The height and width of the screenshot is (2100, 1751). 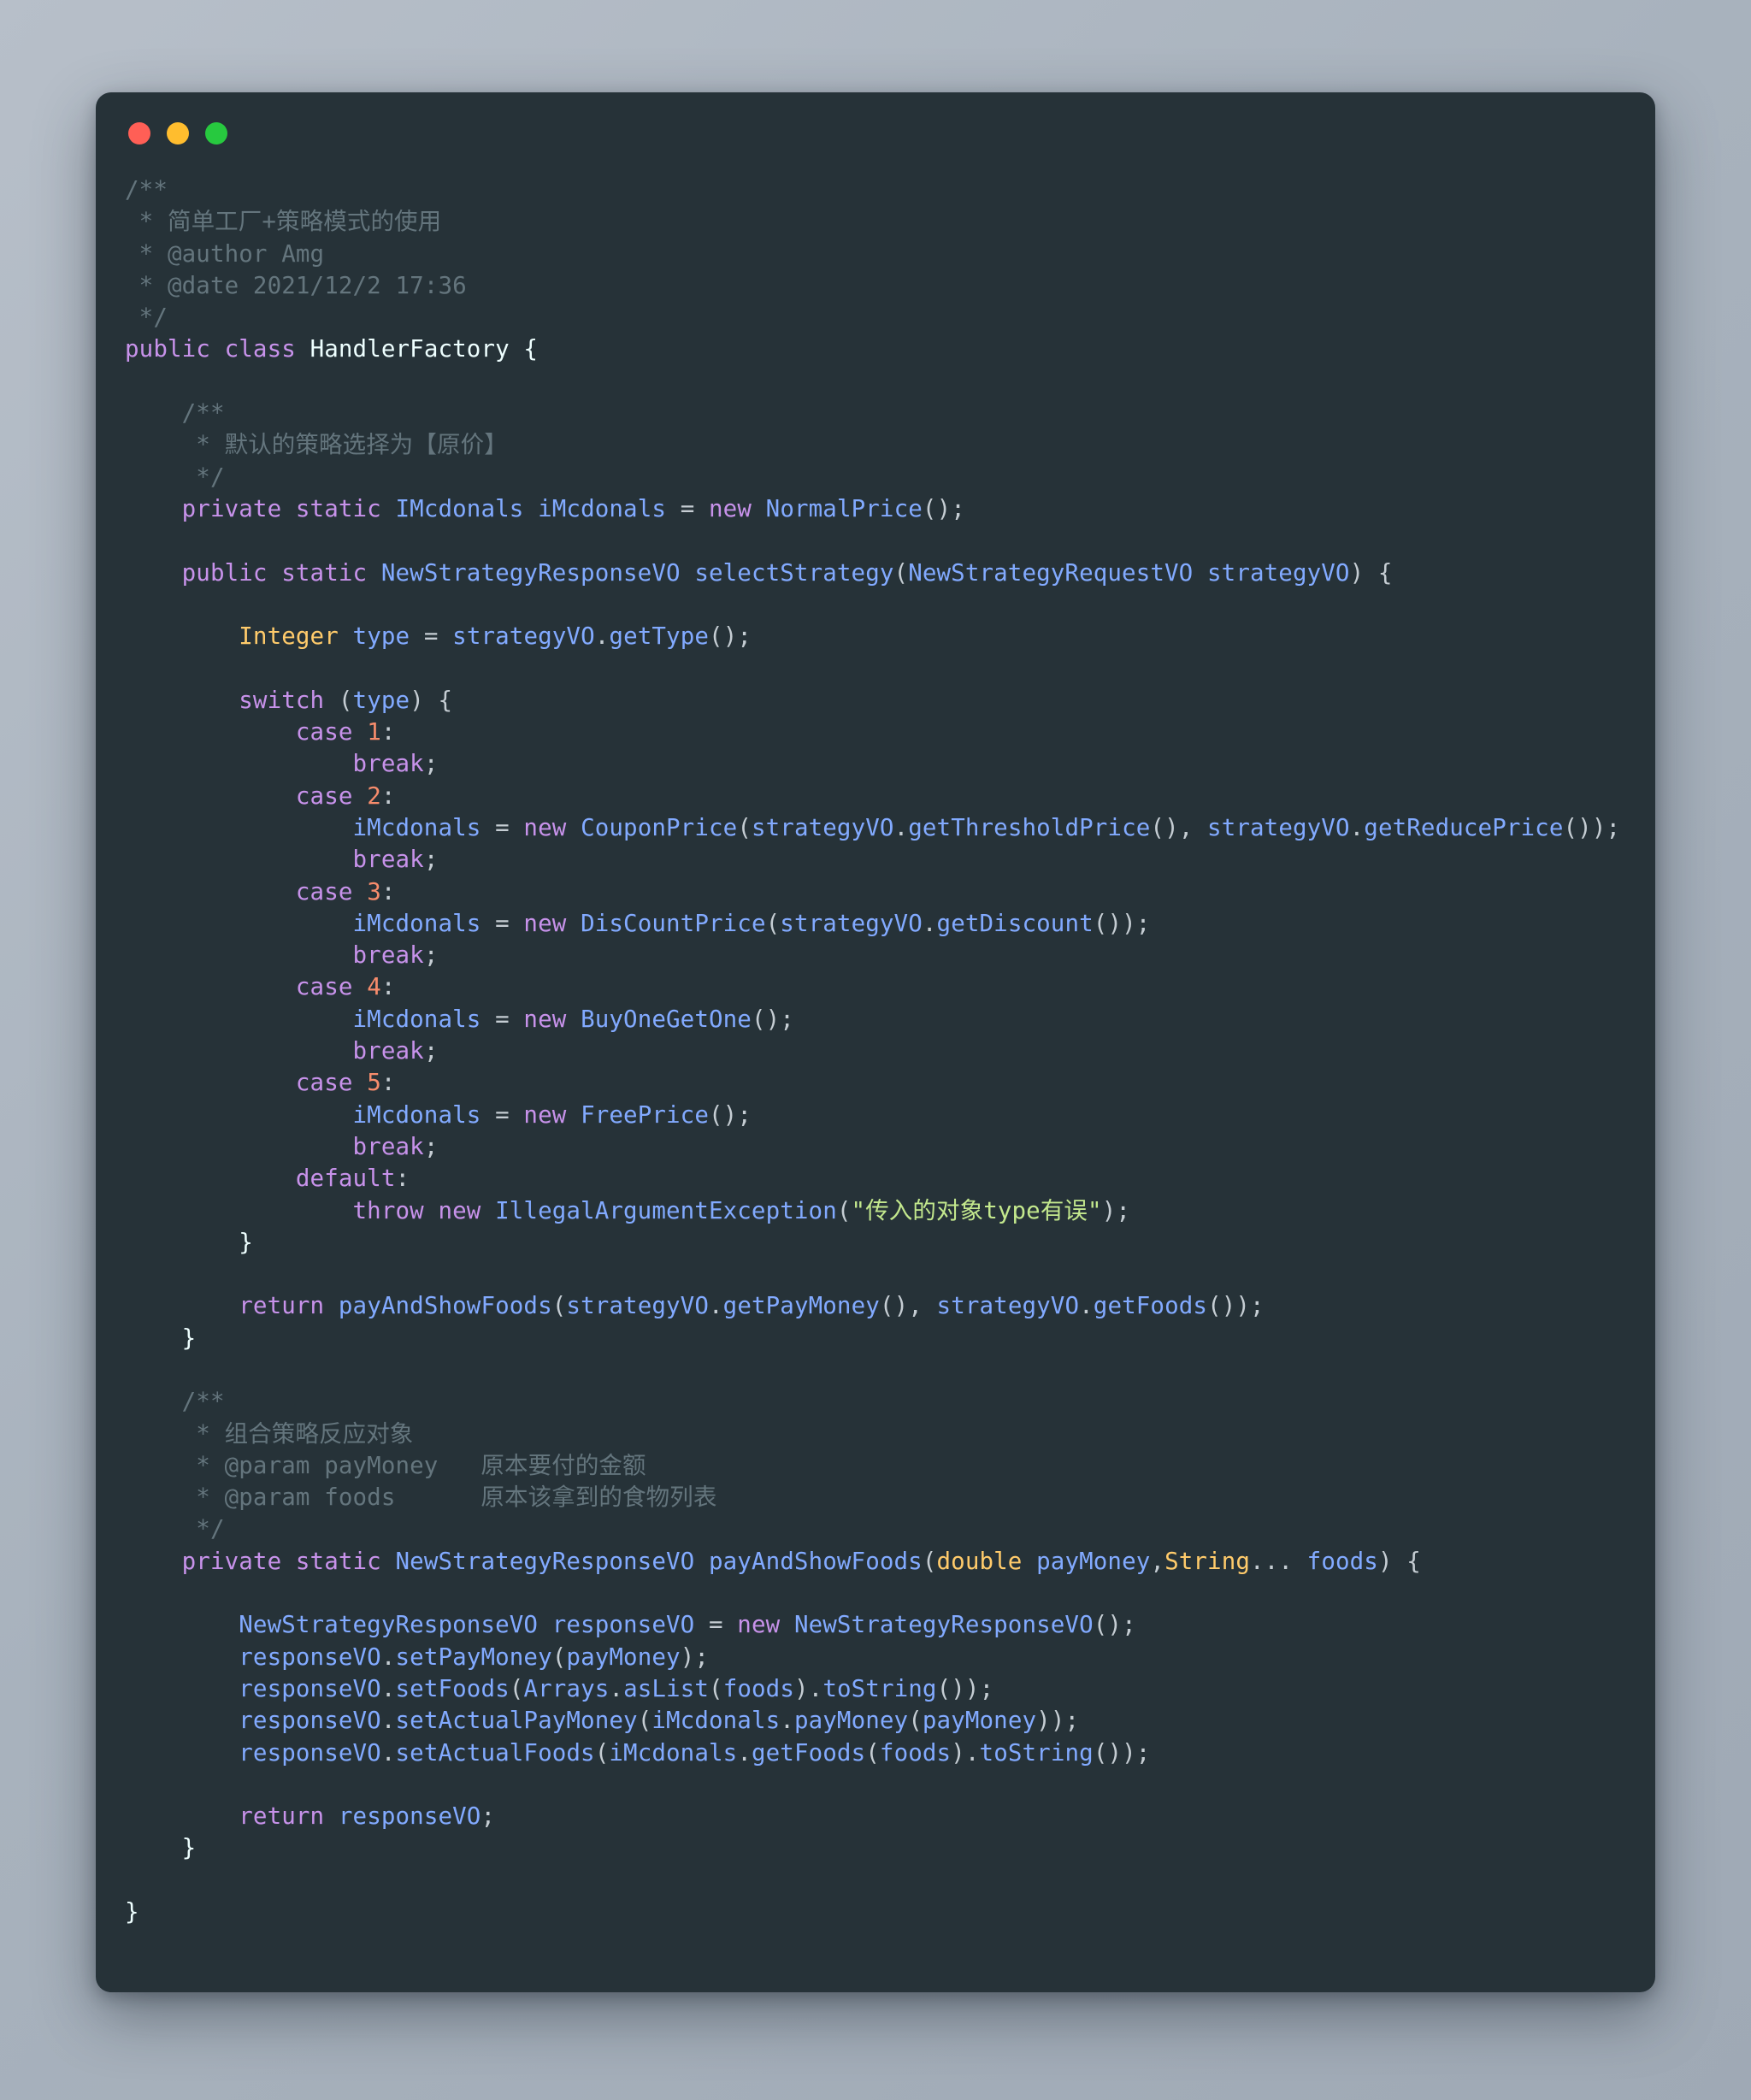 I want to click on code-token: setActualPayMoney, so click(x=516, y=1721).